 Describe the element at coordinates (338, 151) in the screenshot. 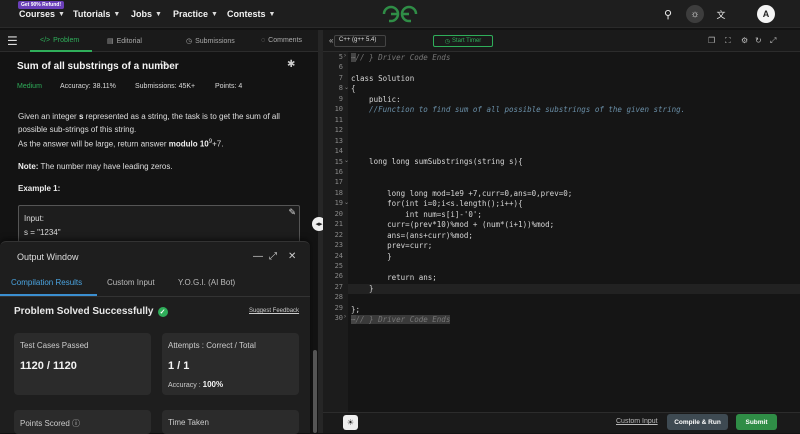

I see `line-number: 14` at that location.